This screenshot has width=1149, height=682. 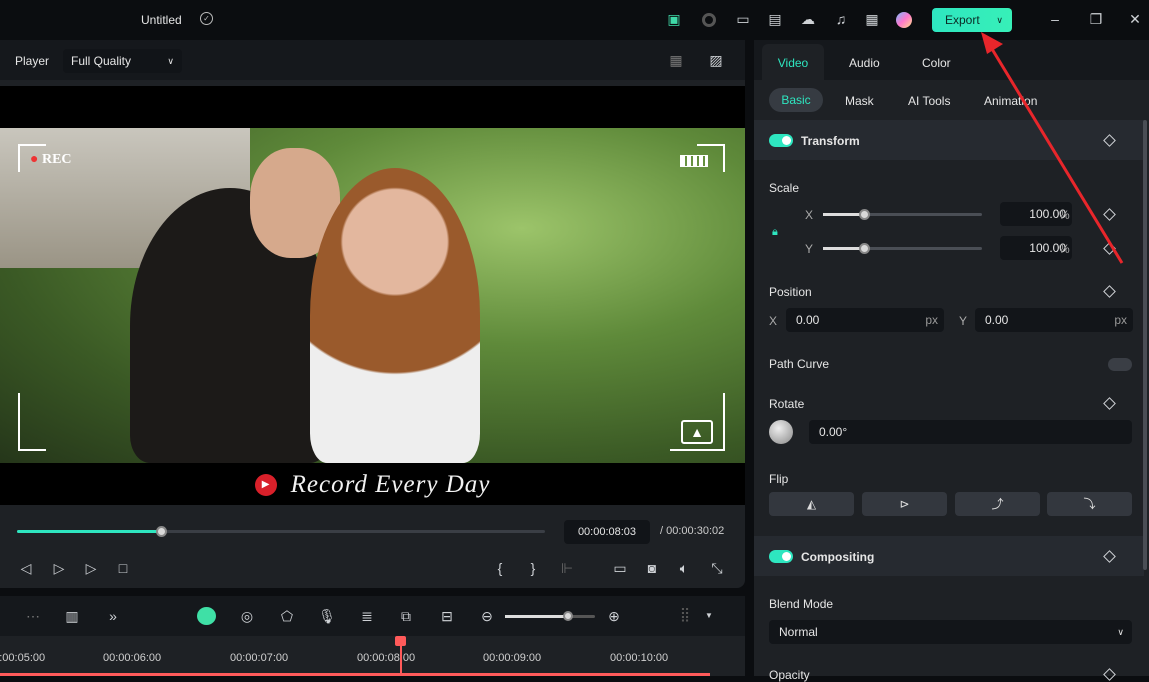 I want to click on tab-audio: Audio, so click(x=864, y=63).